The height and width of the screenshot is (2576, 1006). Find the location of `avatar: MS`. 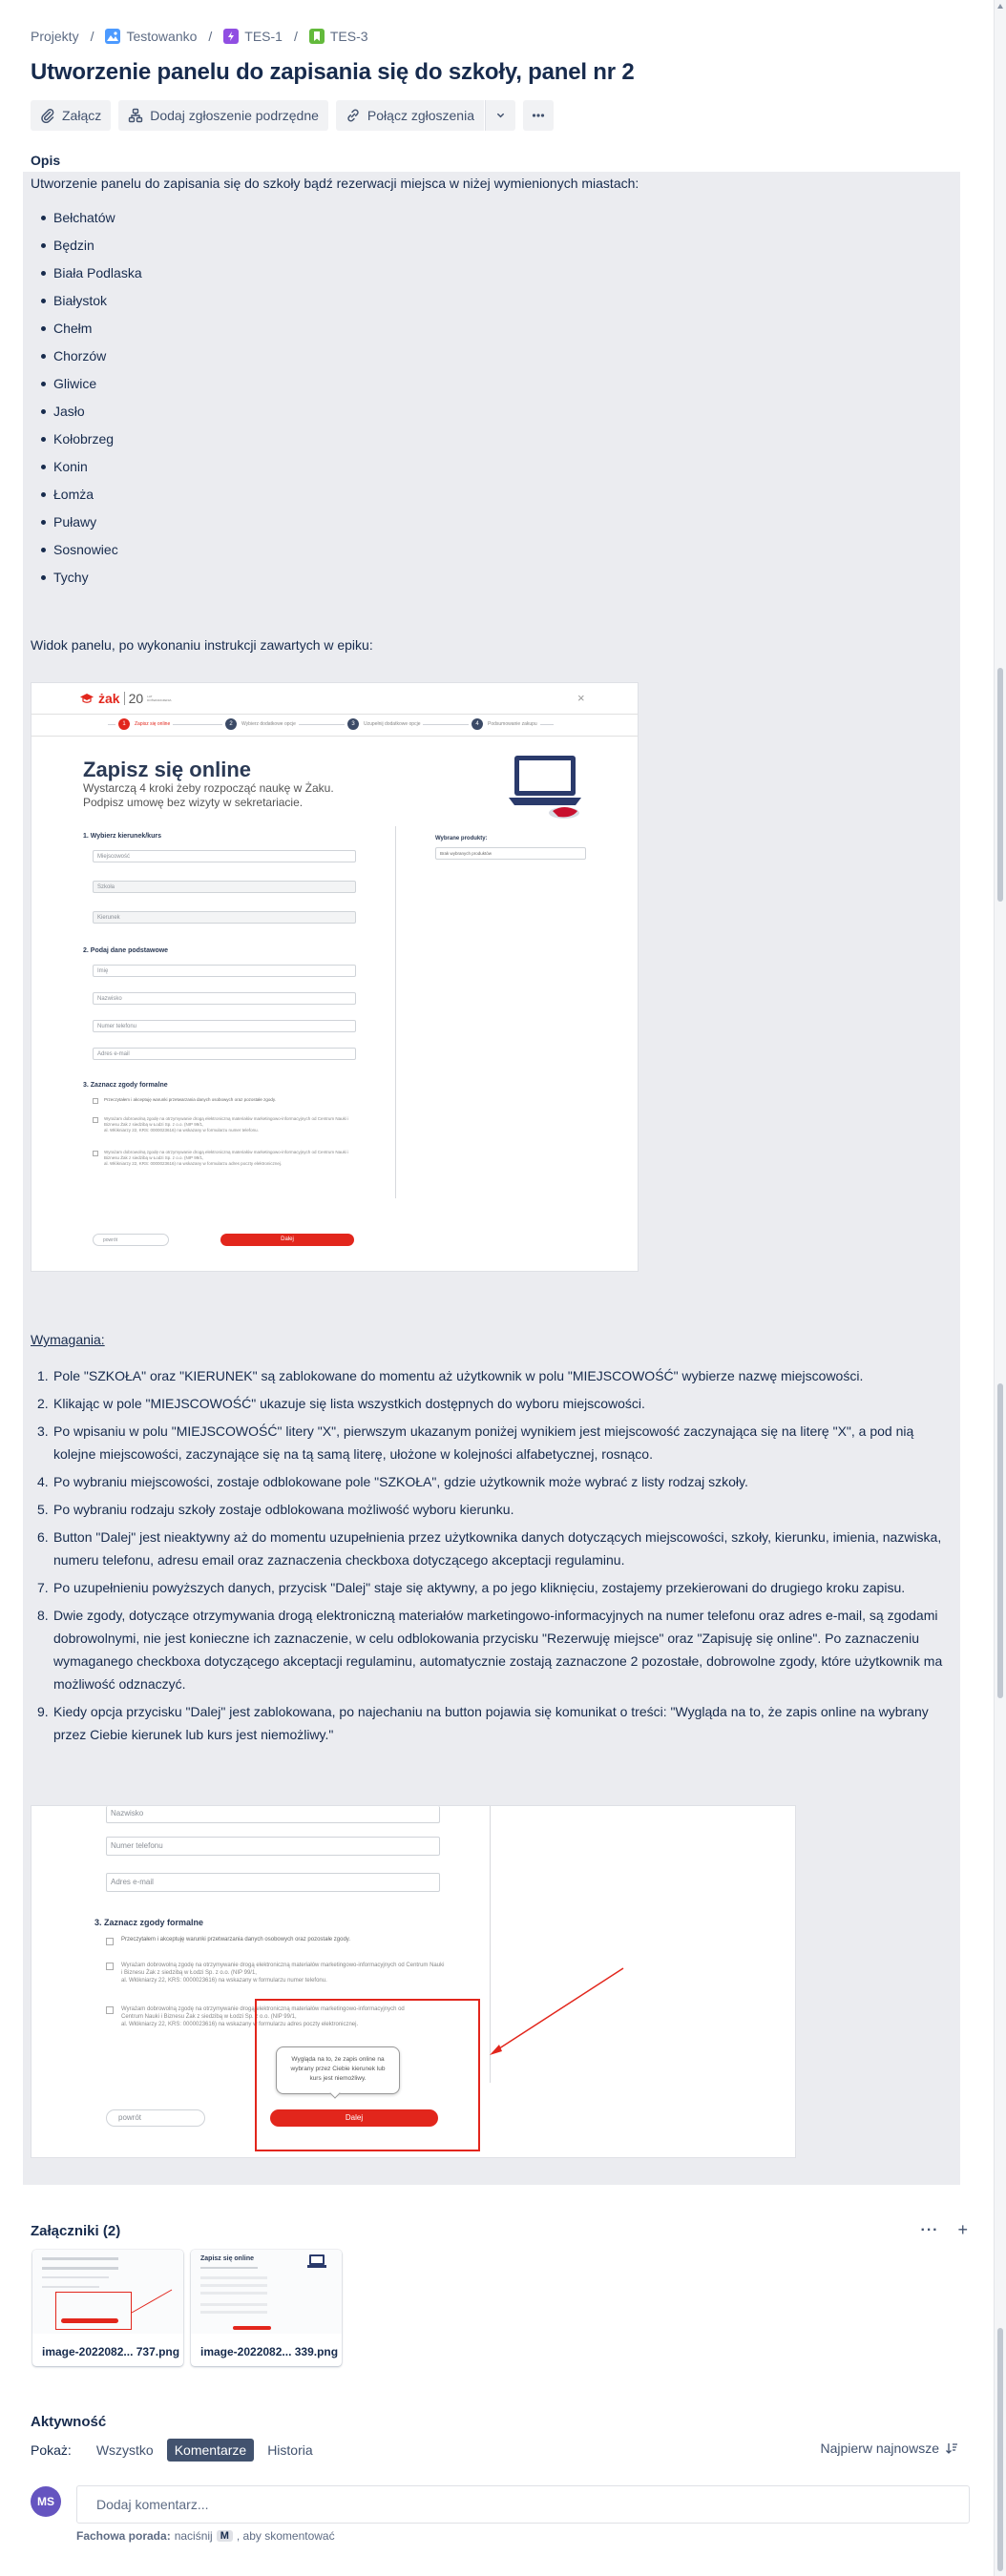

avatar: MS is located at coordinates (46, 2501).